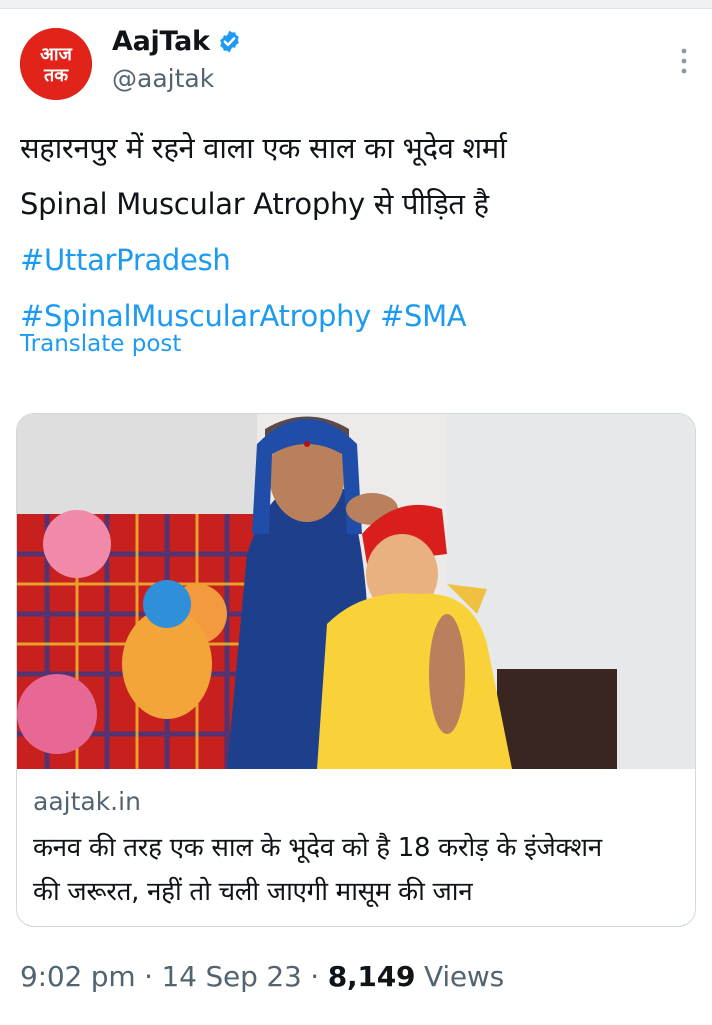  I want to click on hashtag-link: #SpinalMuscularAtrophy, so click(195, 316).